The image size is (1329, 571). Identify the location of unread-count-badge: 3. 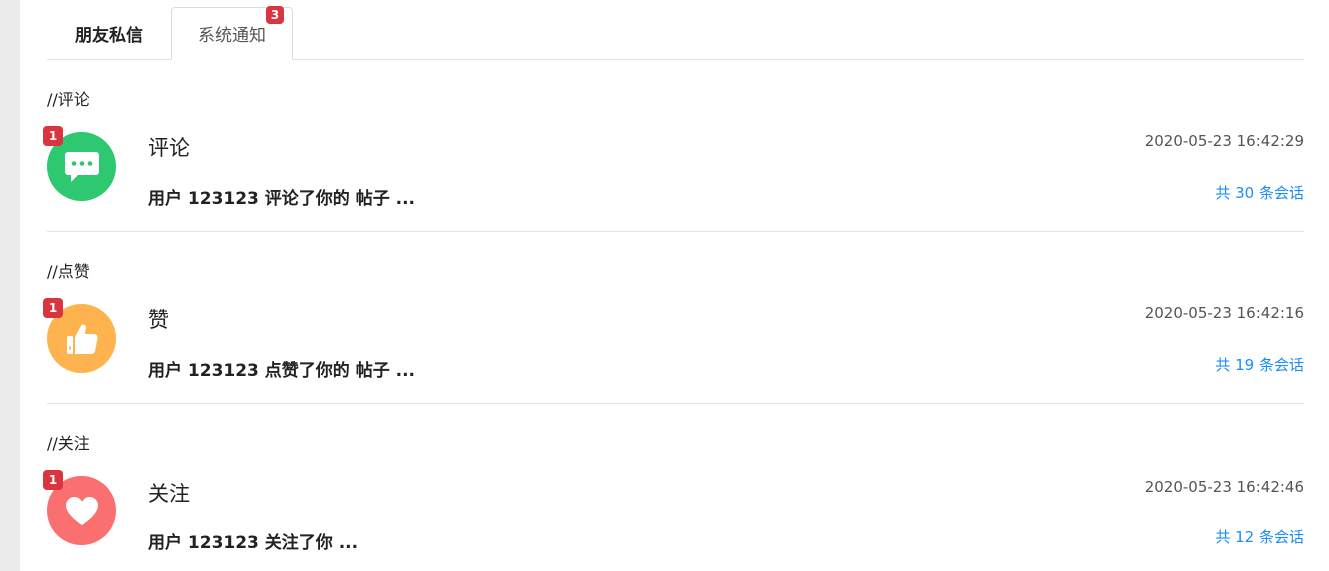
(275, 15).